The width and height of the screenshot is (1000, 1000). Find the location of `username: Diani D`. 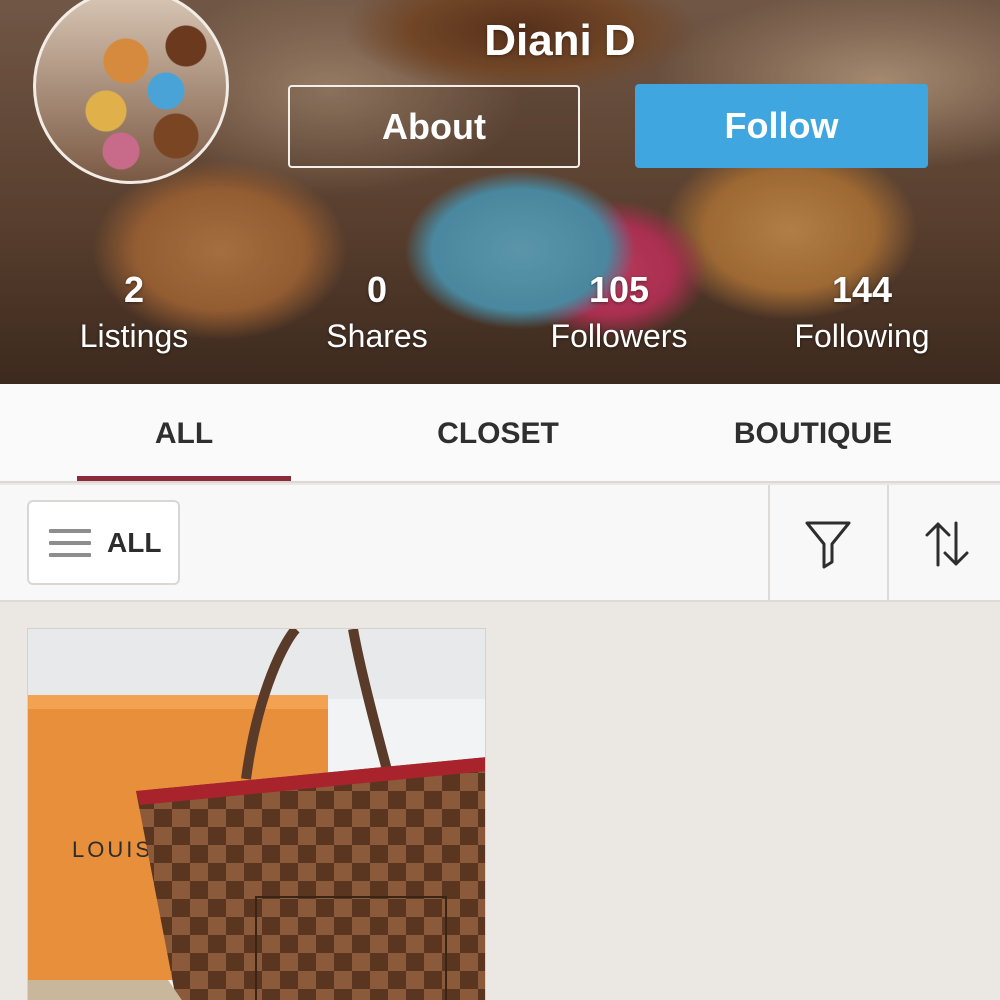

username: Diani D is located at coordinates (560, 40).